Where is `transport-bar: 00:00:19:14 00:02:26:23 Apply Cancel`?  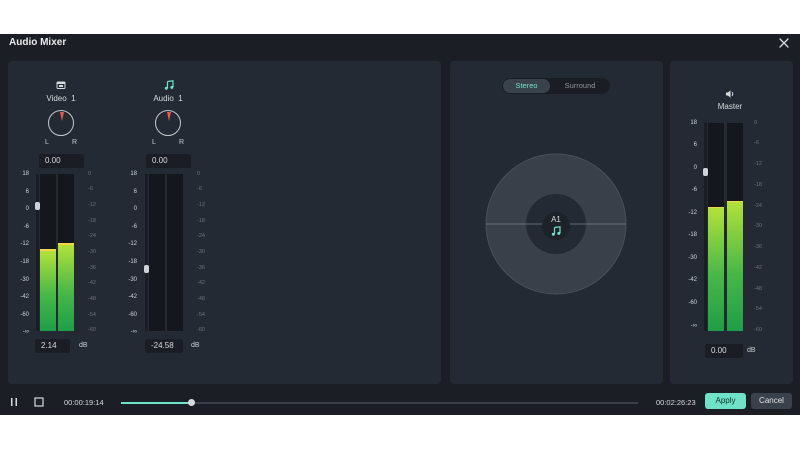 transport-bar: 00:00:19:14 00:02:26:23 Apply Cancel is located at coordinates (400, 402).